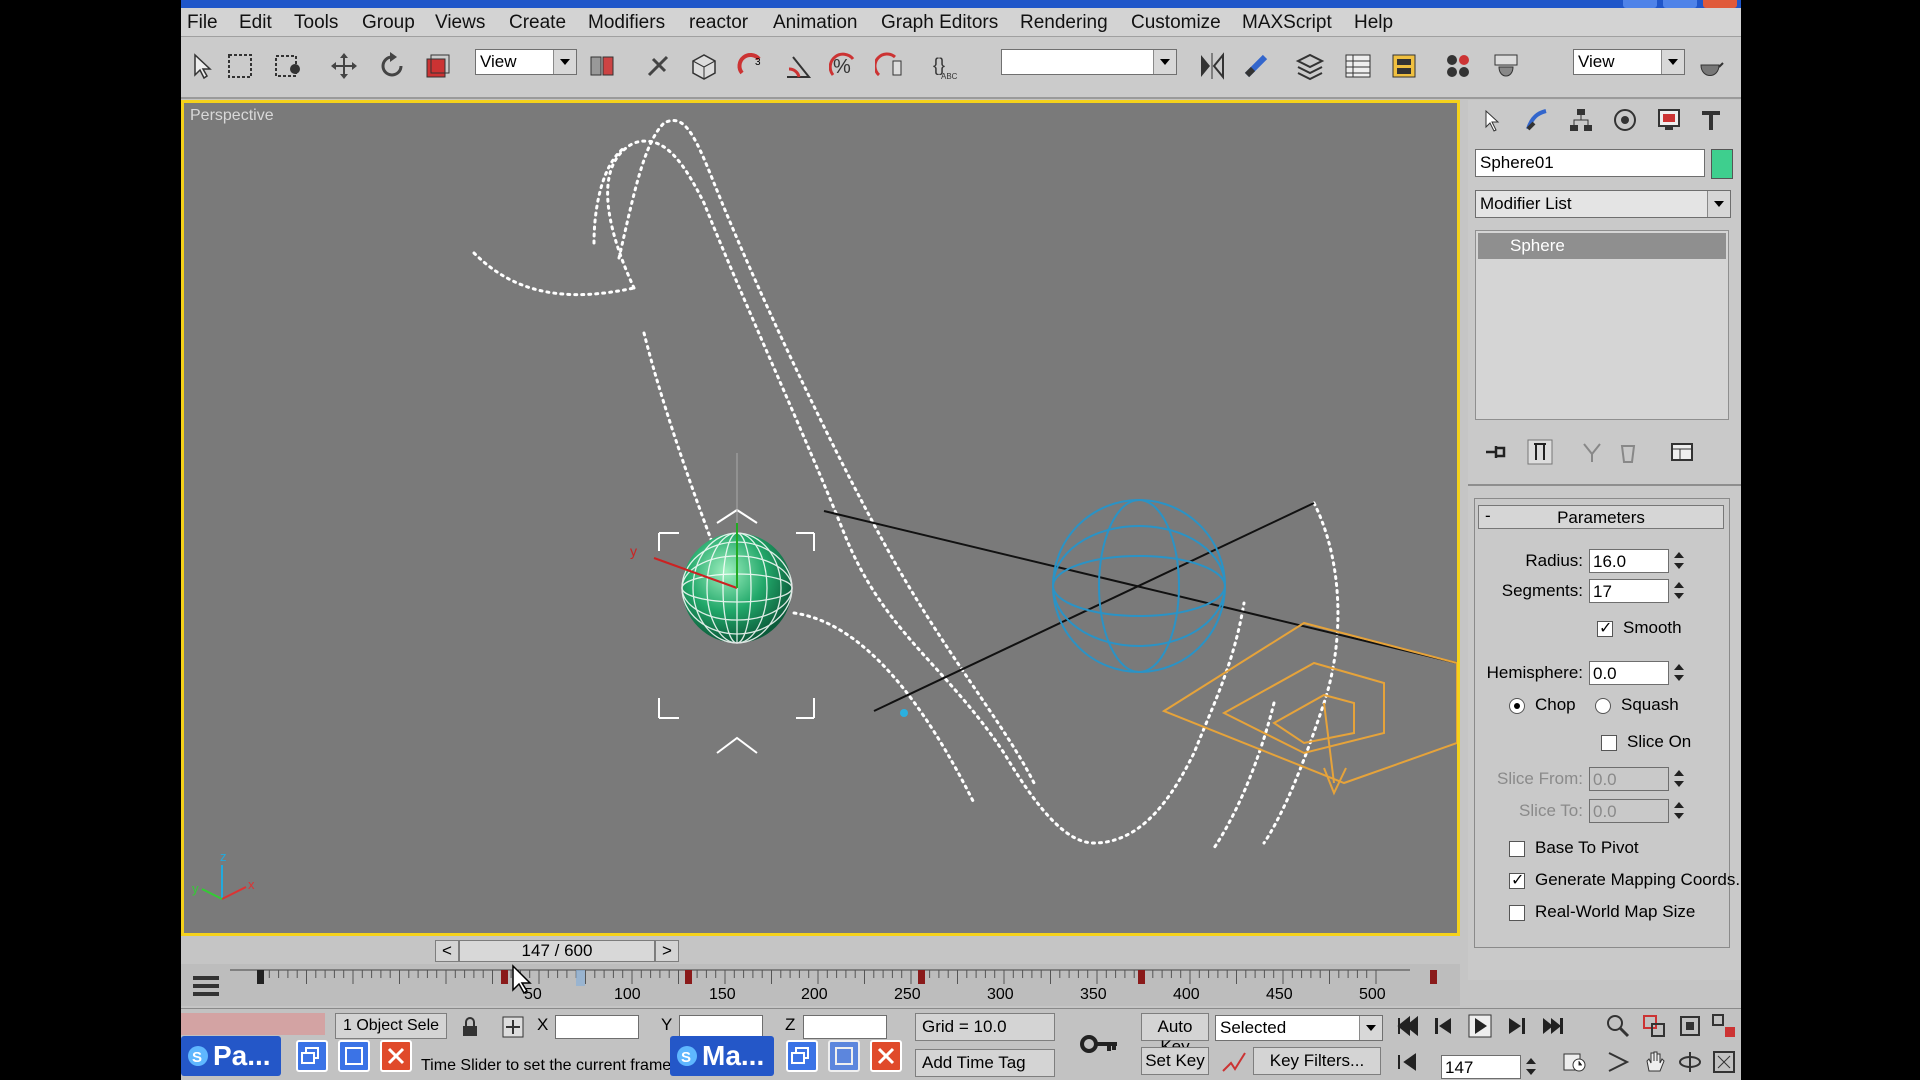 The width and height of the screenshot is (1920, 1080). Describe the element at coordinates (1654, 1026) in the screenshot. I see `zoom-all-icon` at that location.